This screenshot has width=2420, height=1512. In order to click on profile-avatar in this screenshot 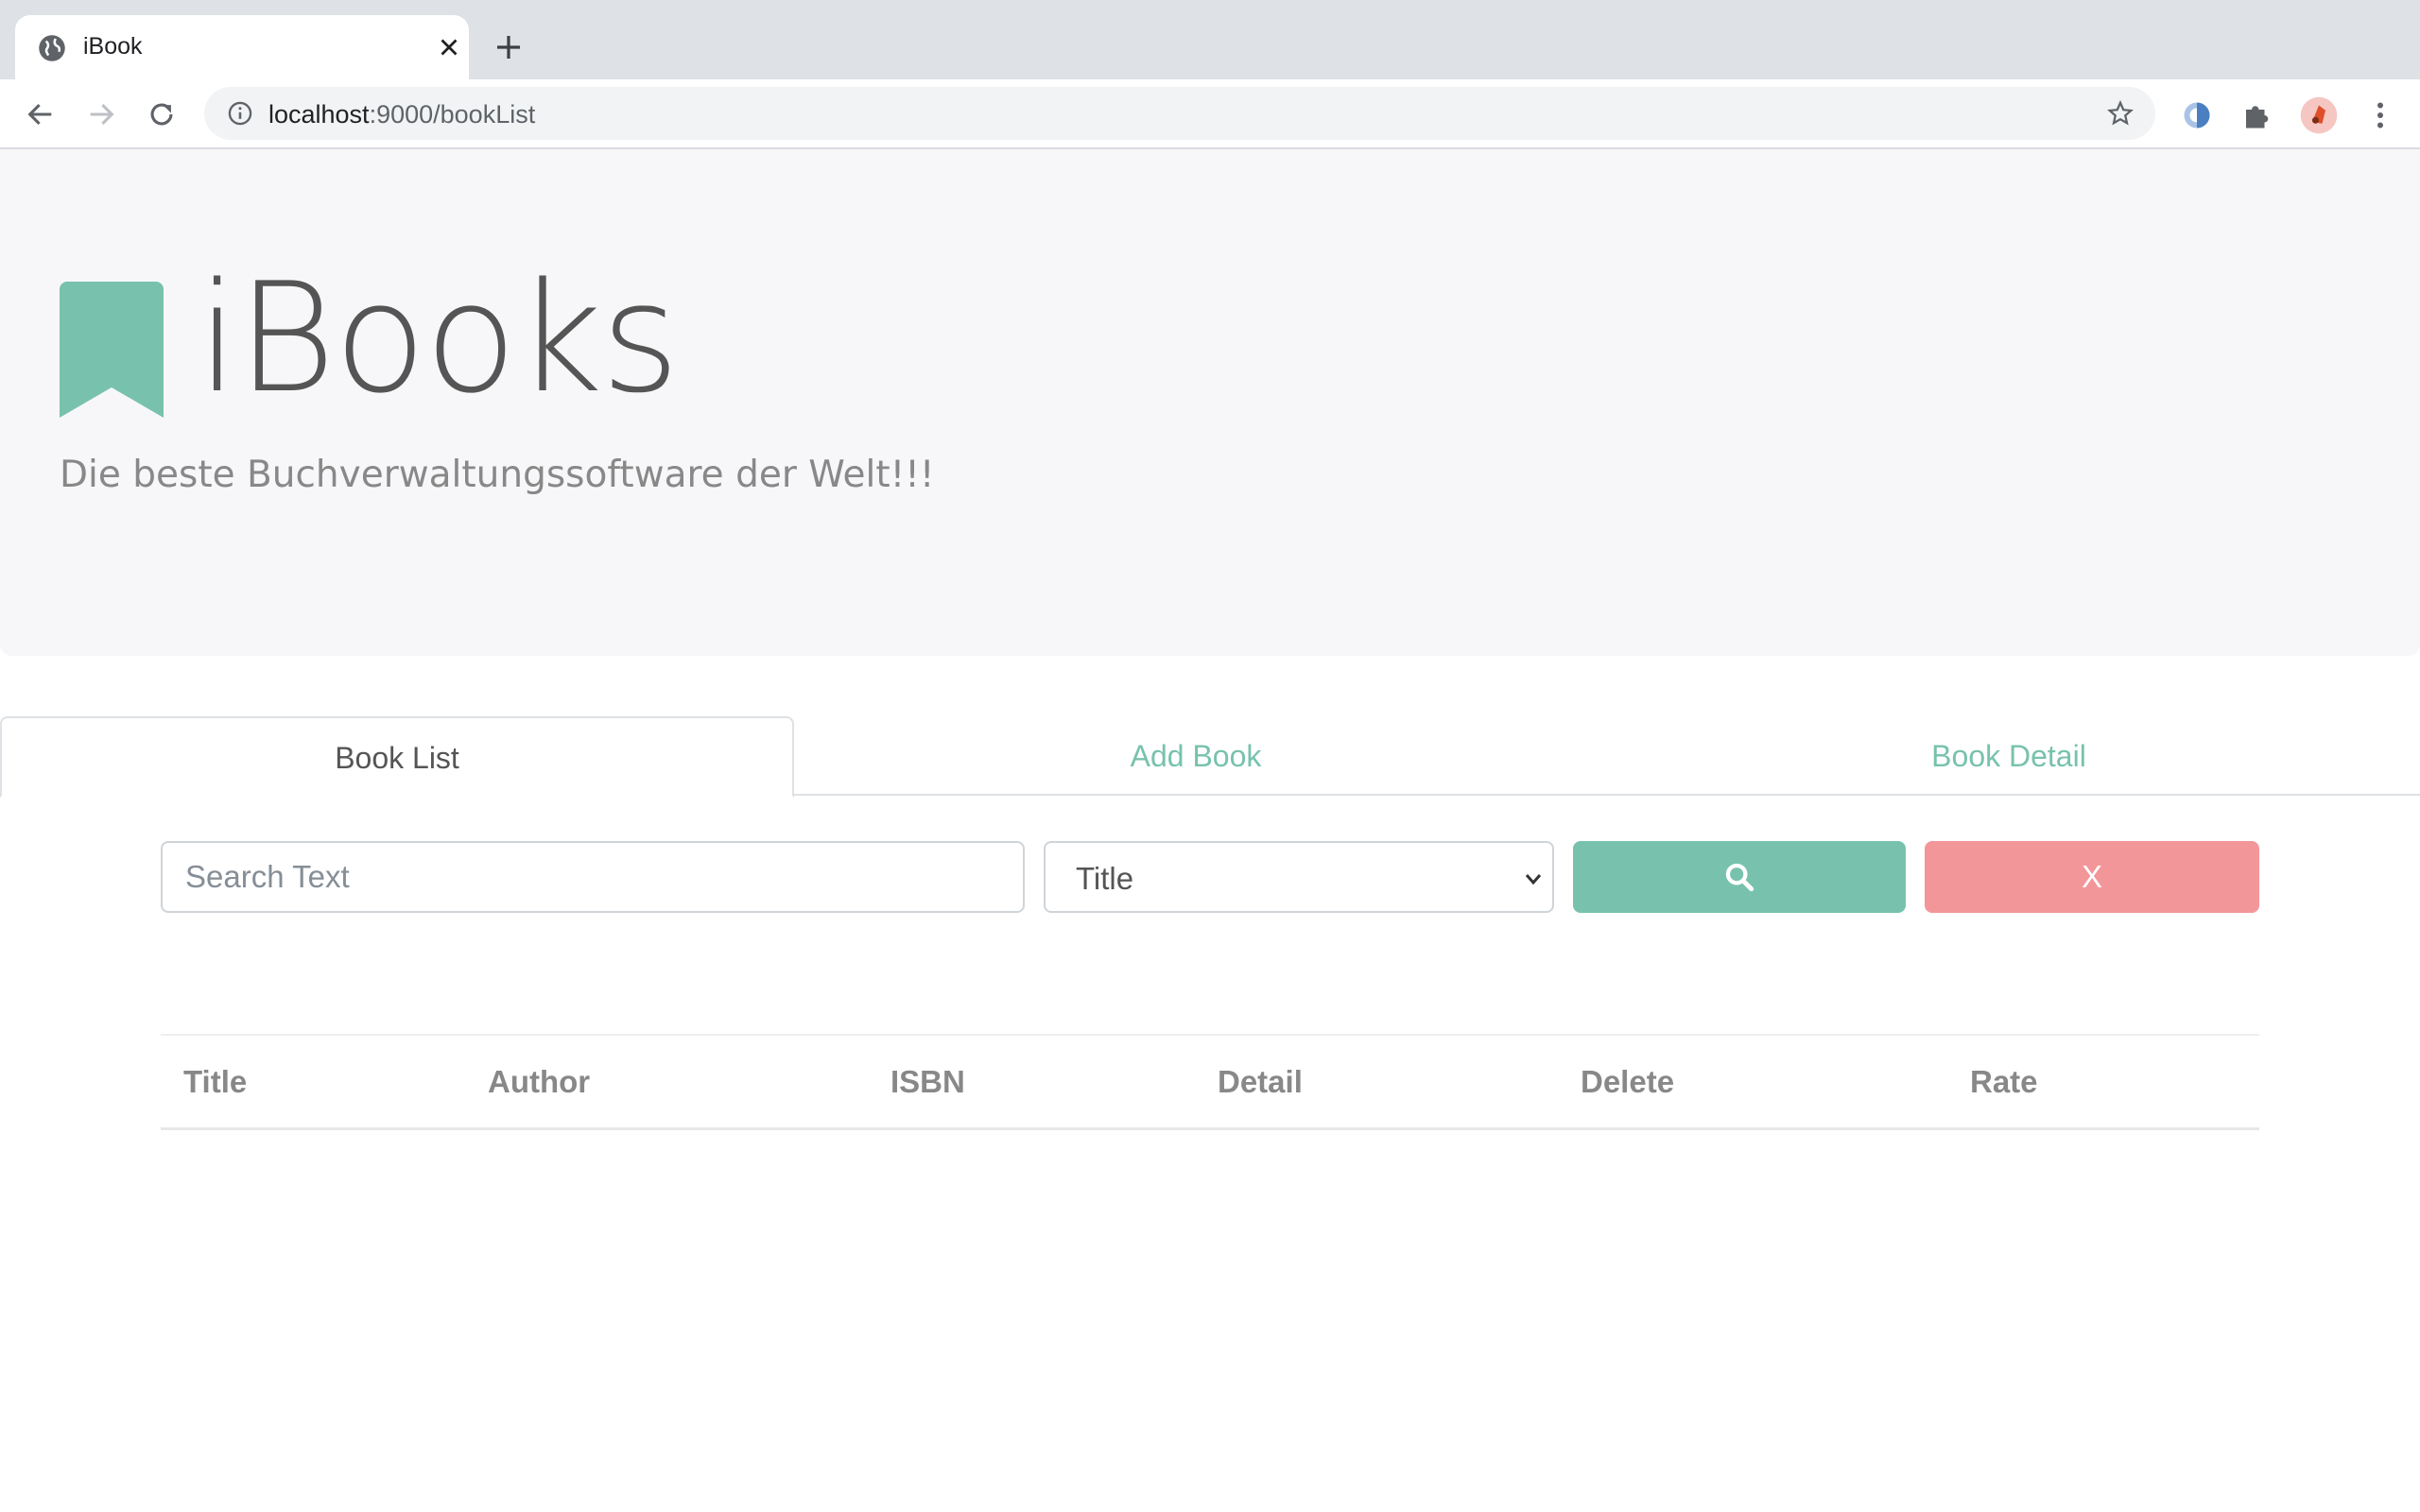, I will do `click(2319, 115)`.